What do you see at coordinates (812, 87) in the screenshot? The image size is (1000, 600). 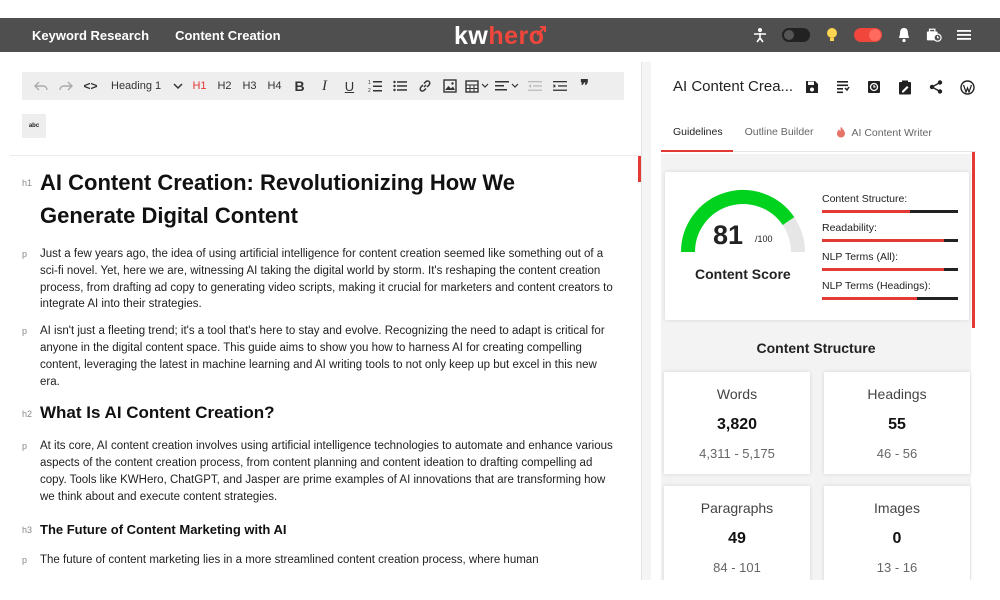 I see `save-icon` at bounding box center [812, 87].